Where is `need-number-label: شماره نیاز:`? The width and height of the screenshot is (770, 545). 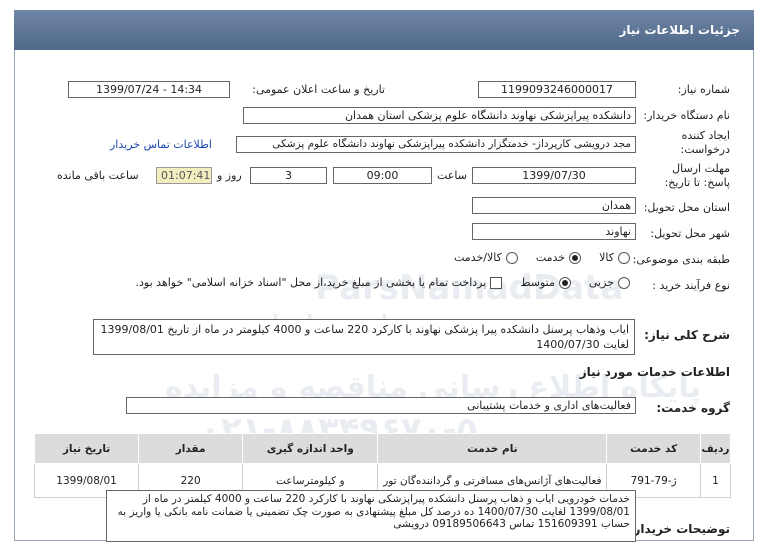
need-number-label: شماره نیاز: is located at coordinates (703, 89).